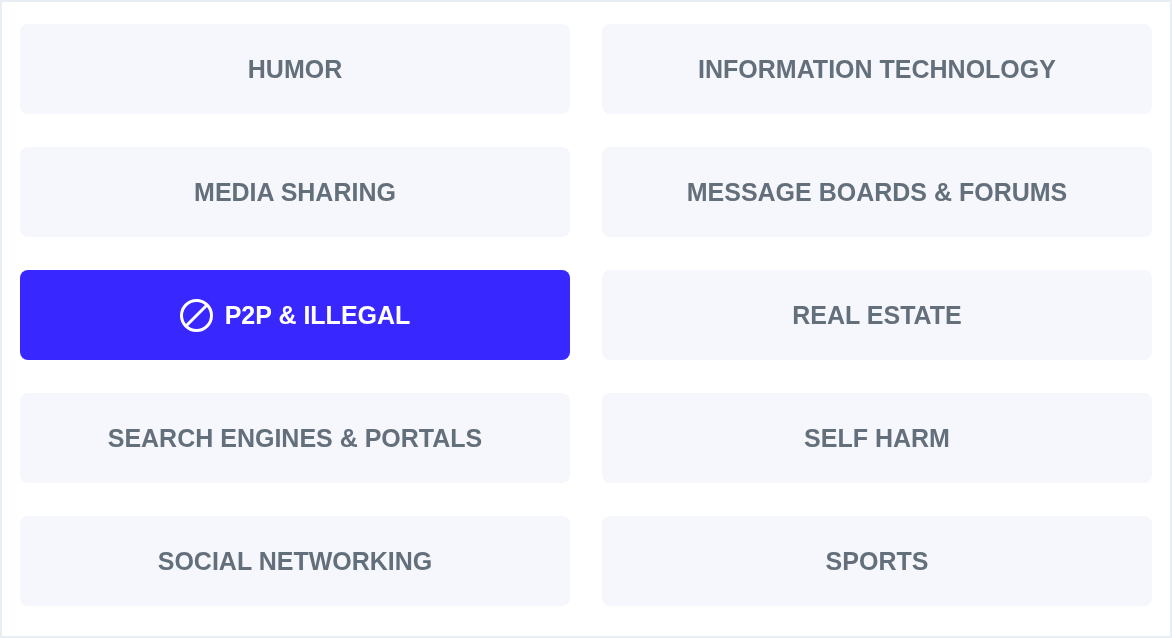  What do you see at coordinates (295, 192) in the screenshot?
I see `category-button: MEDIA SHARING` at bounding box center [295, 192].